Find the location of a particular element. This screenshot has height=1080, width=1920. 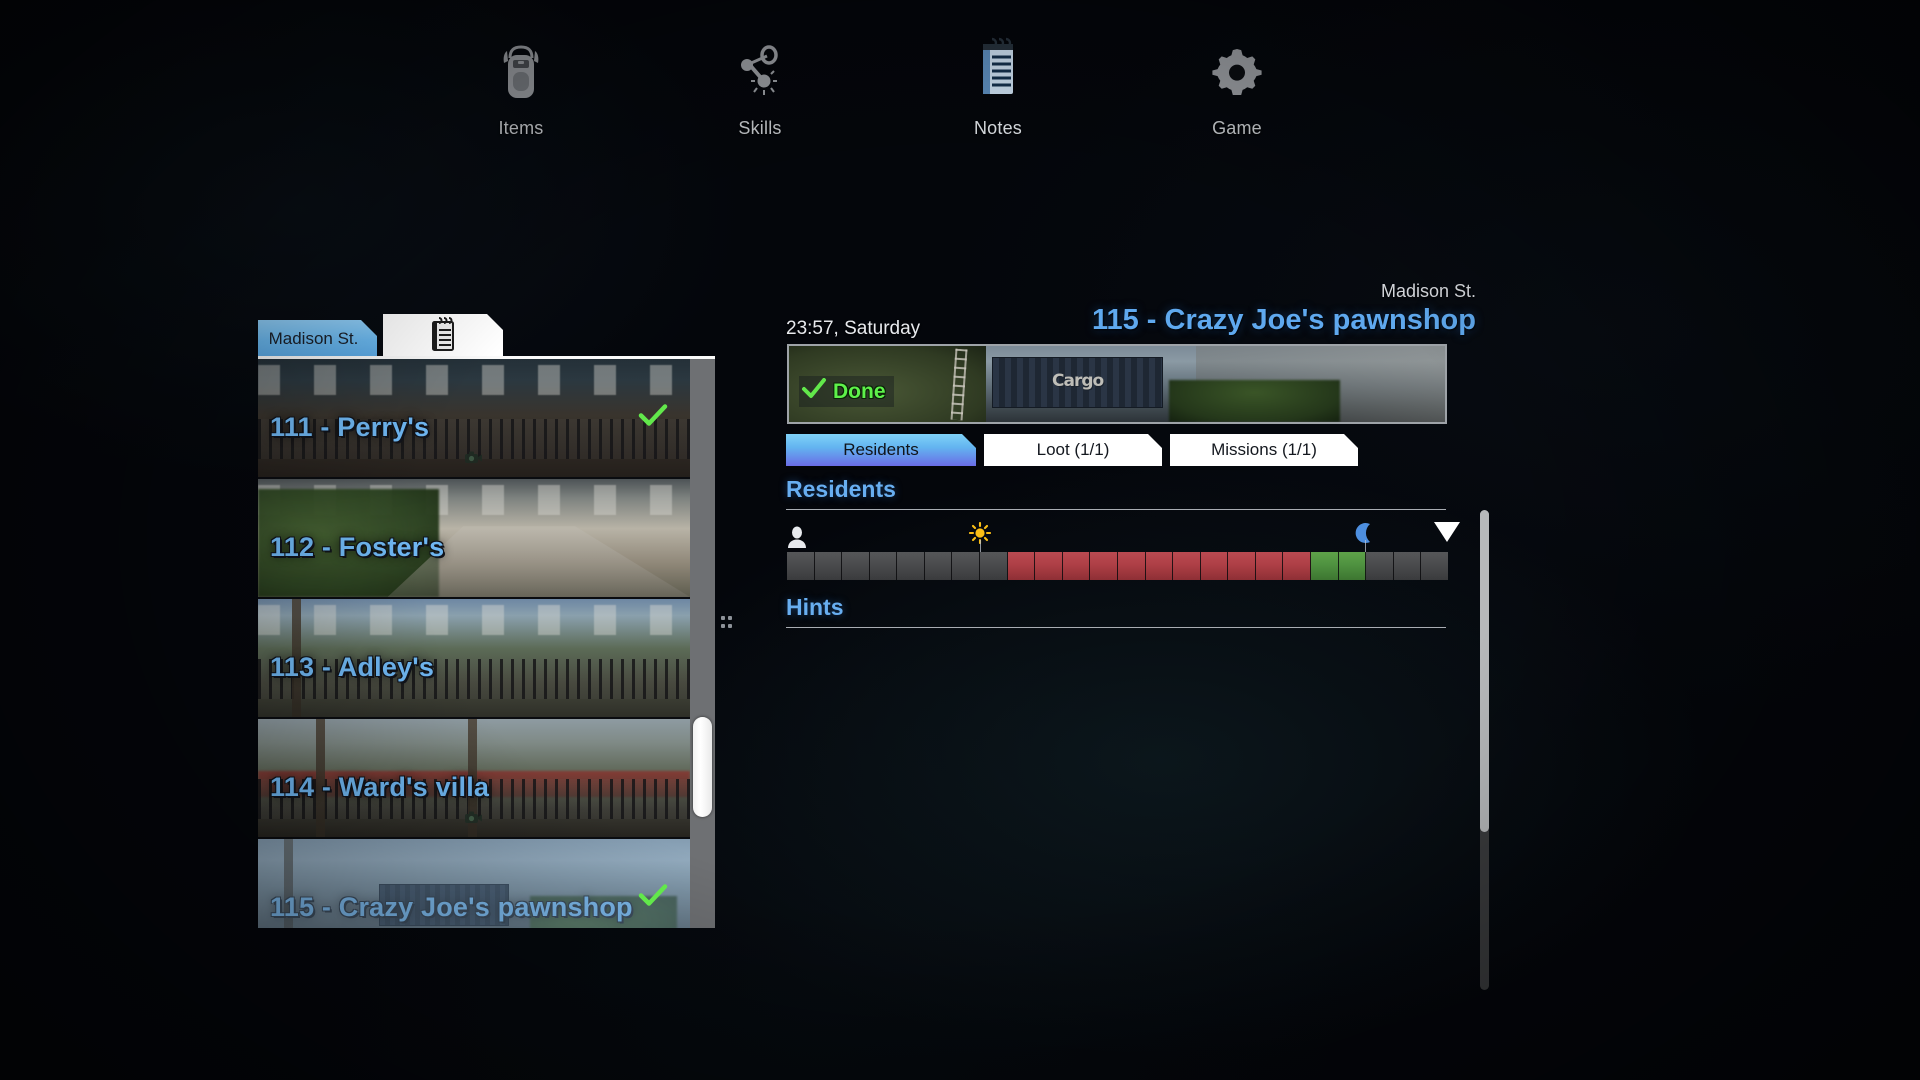

menu-item-skills: Skills is located at coordinates (760, 90).